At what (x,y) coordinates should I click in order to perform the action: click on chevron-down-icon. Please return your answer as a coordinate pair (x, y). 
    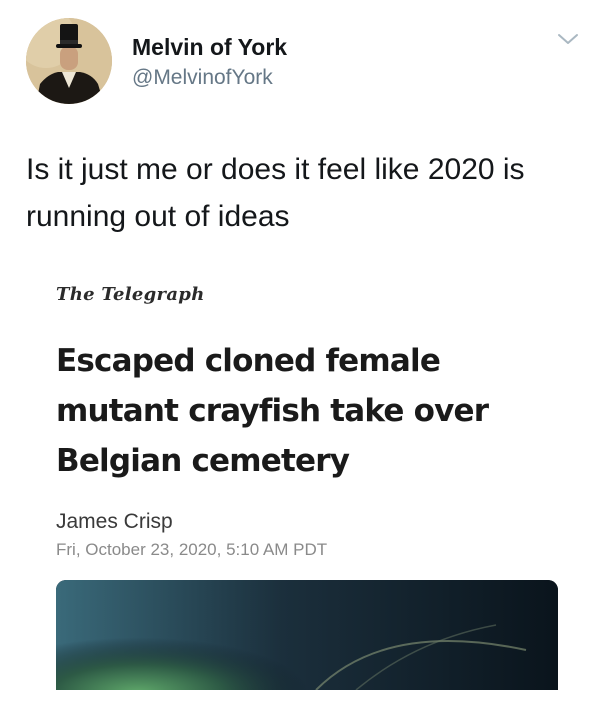
    Looking at the image, I should click on (568, 39).